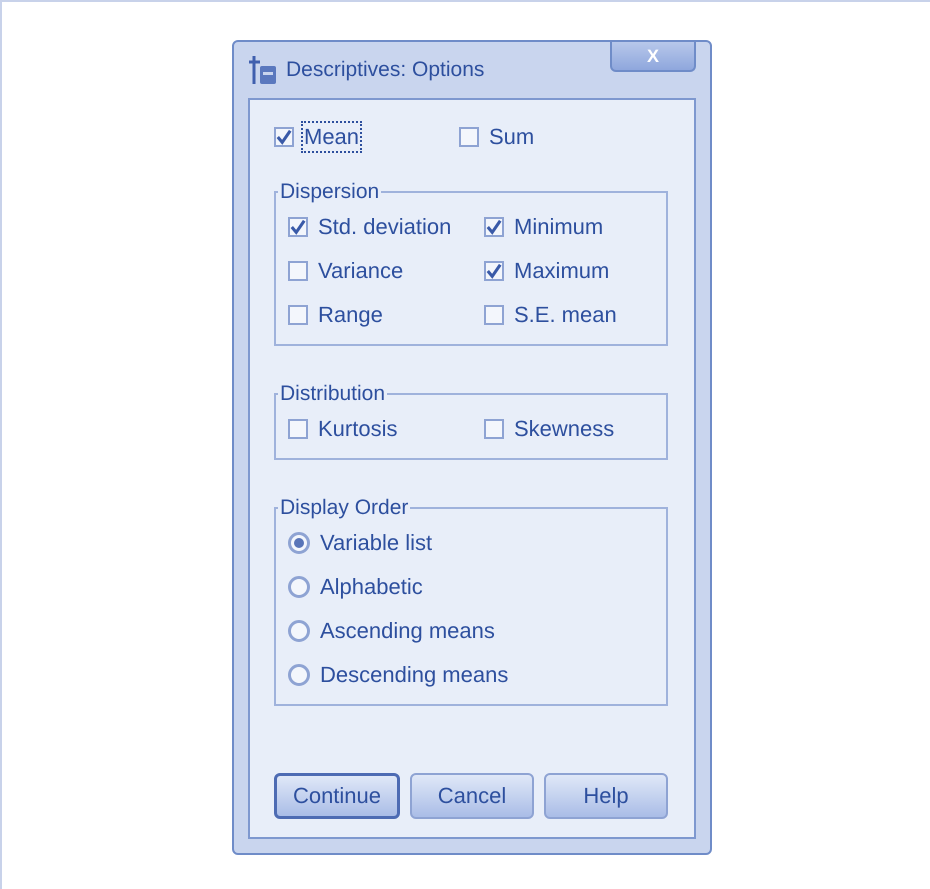  What do you see at coordinates (564, 429) in the screenshot?
I see `checkbox-label: Skewness` at bounding box center [564, 429].